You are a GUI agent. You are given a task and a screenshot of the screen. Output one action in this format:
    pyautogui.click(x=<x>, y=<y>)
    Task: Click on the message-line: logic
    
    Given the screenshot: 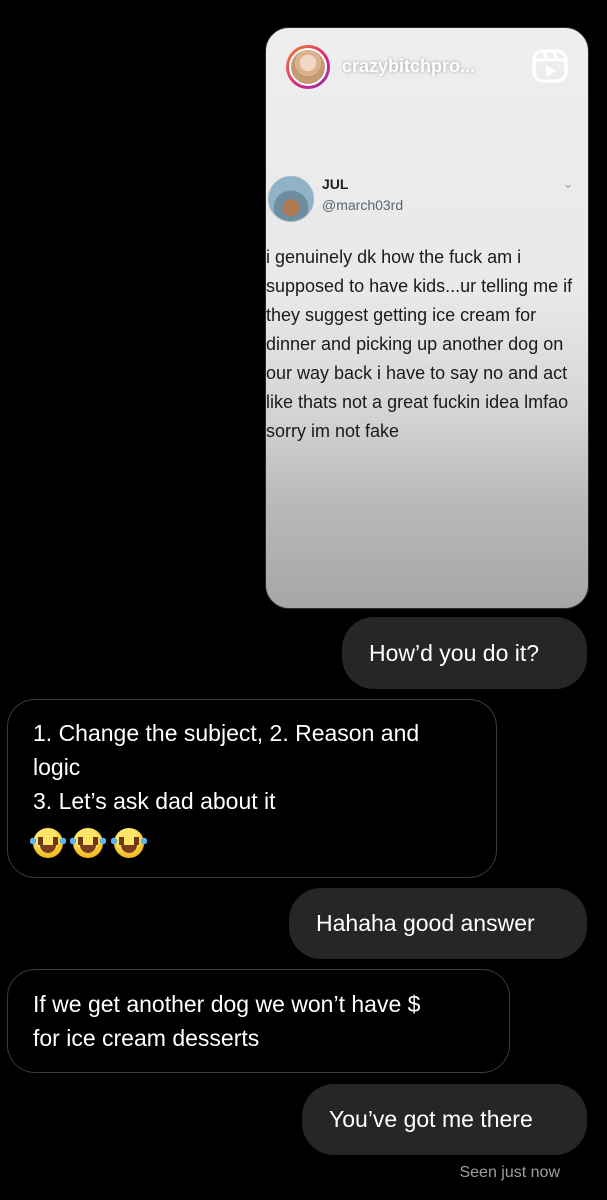 What is the action you would take?
    pyautogui.click(x=57, y=767)
    